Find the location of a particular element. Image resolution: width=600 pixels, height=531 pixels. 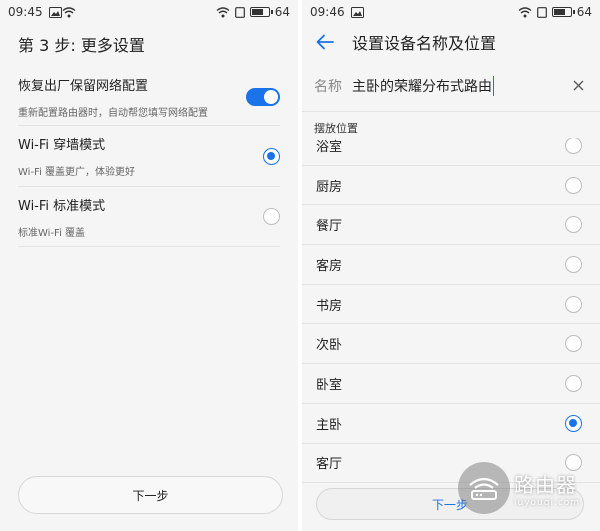

standard-mode-radio is located at coordinates (271, 216).